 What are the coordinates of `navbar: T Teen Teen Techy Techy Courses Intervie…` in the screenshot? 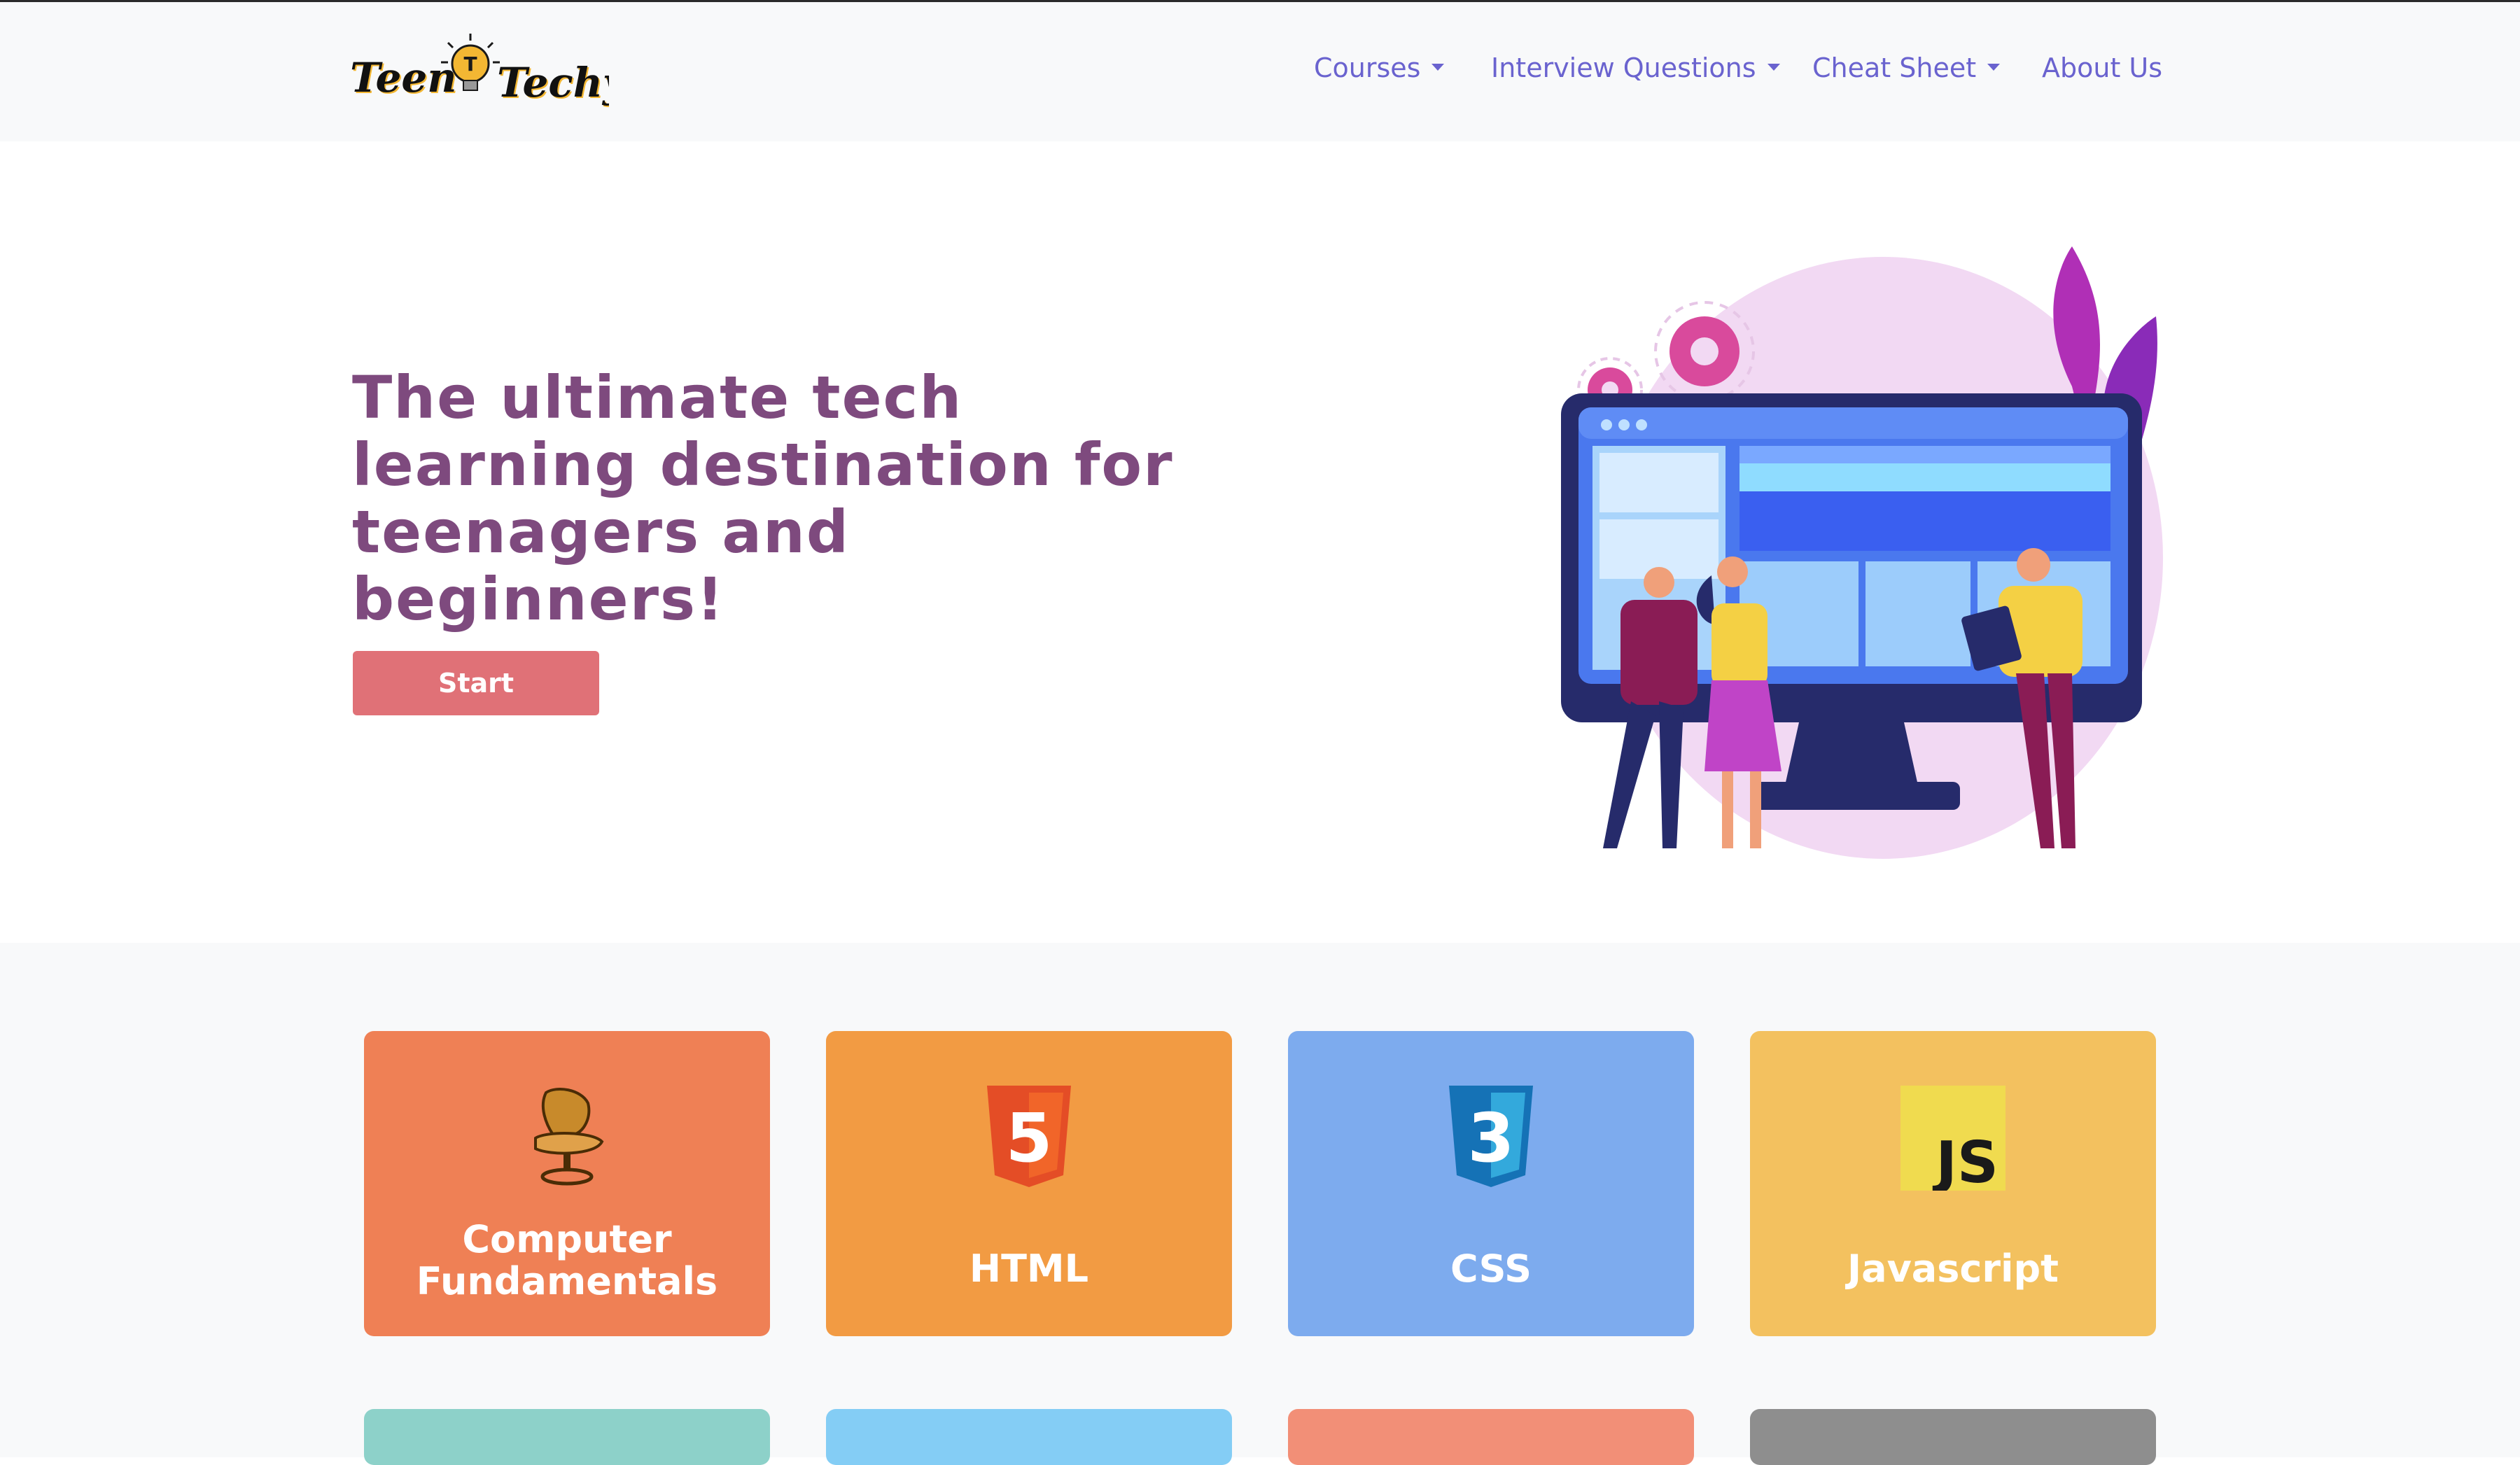 It's located at (1260, 71).